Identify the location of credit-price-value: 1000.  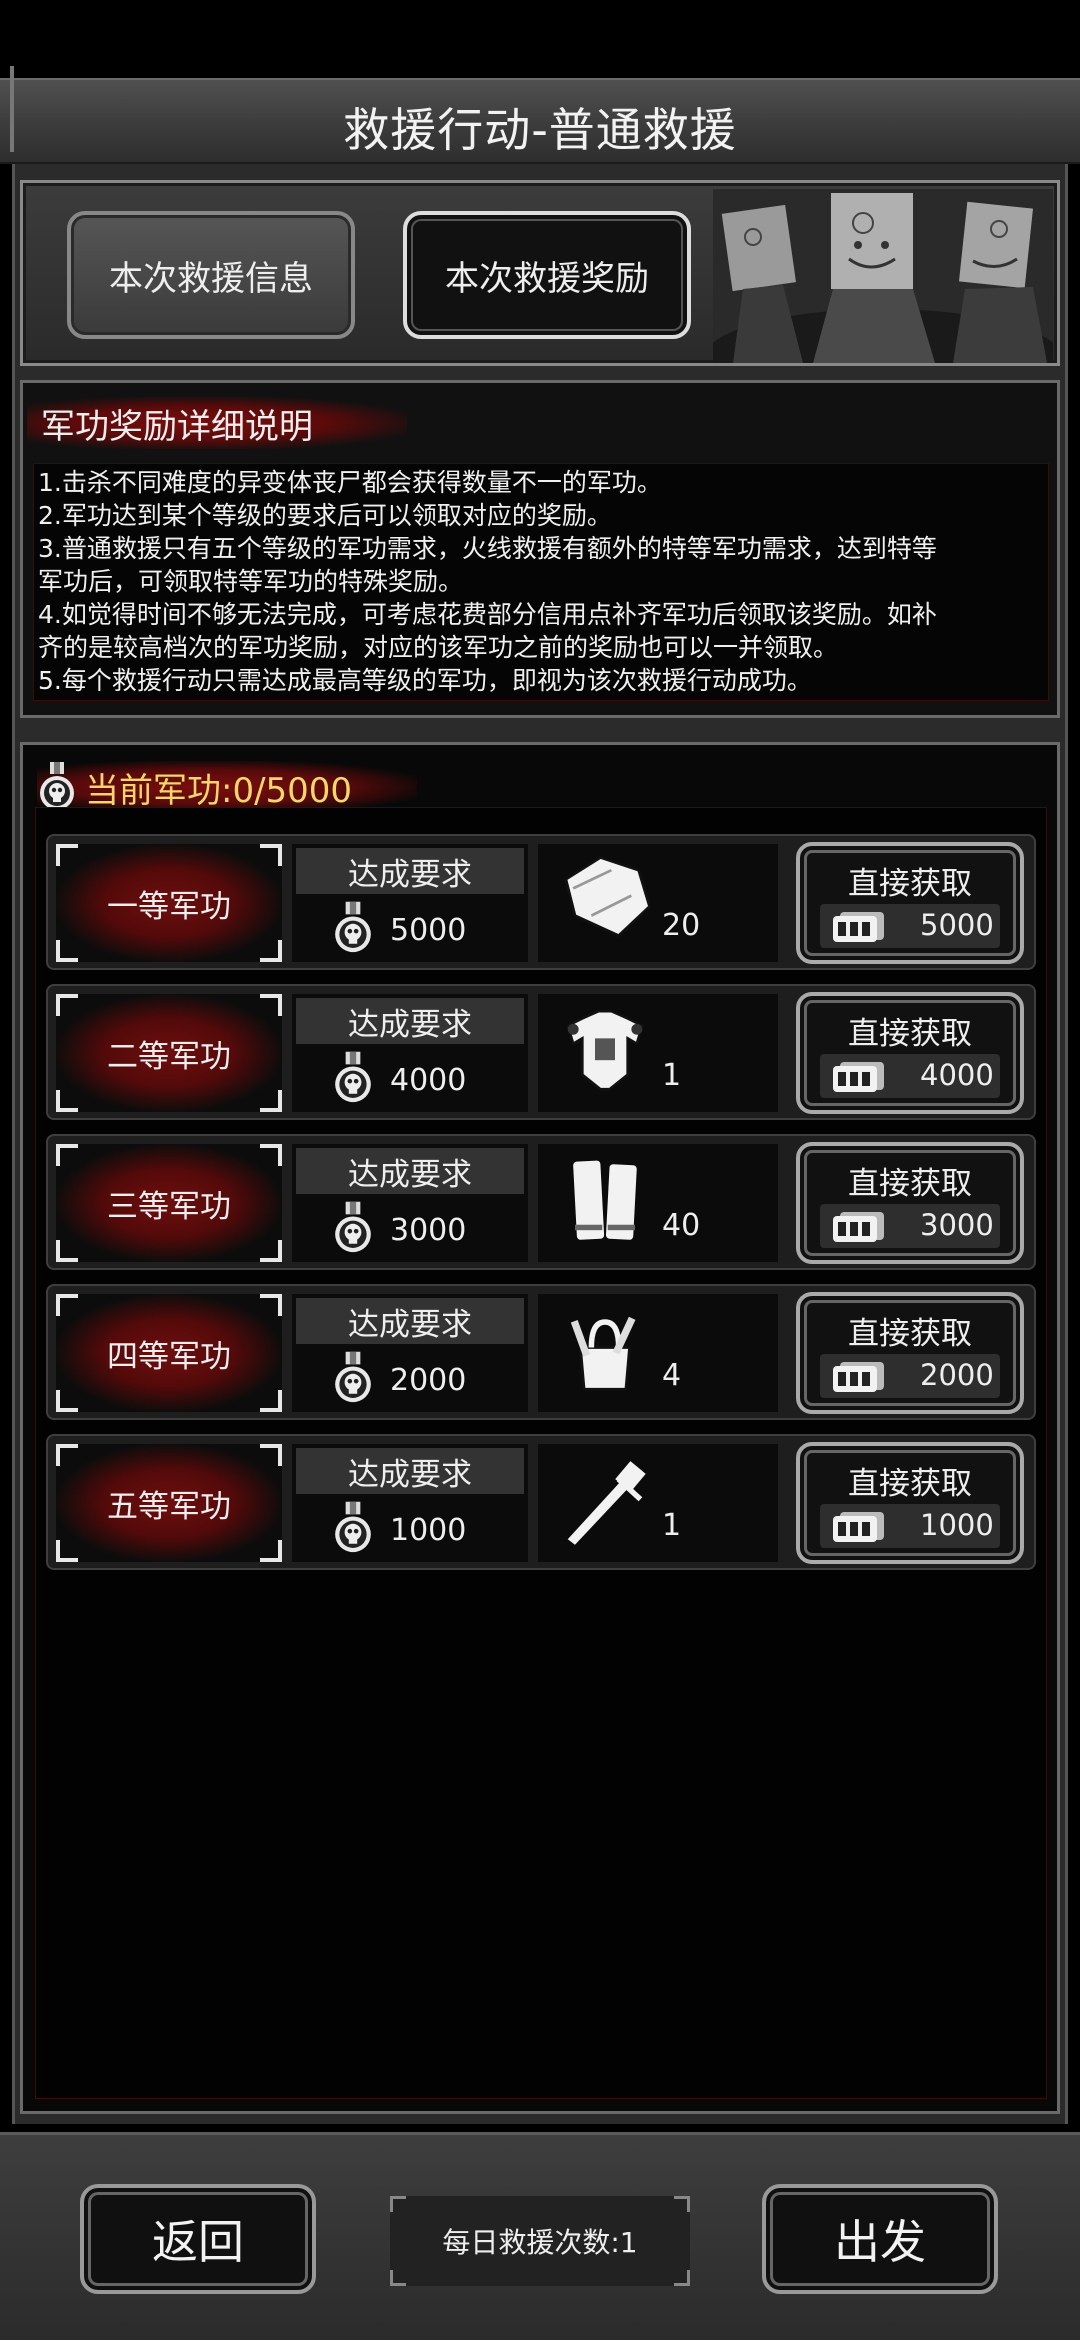
(957, 1525).